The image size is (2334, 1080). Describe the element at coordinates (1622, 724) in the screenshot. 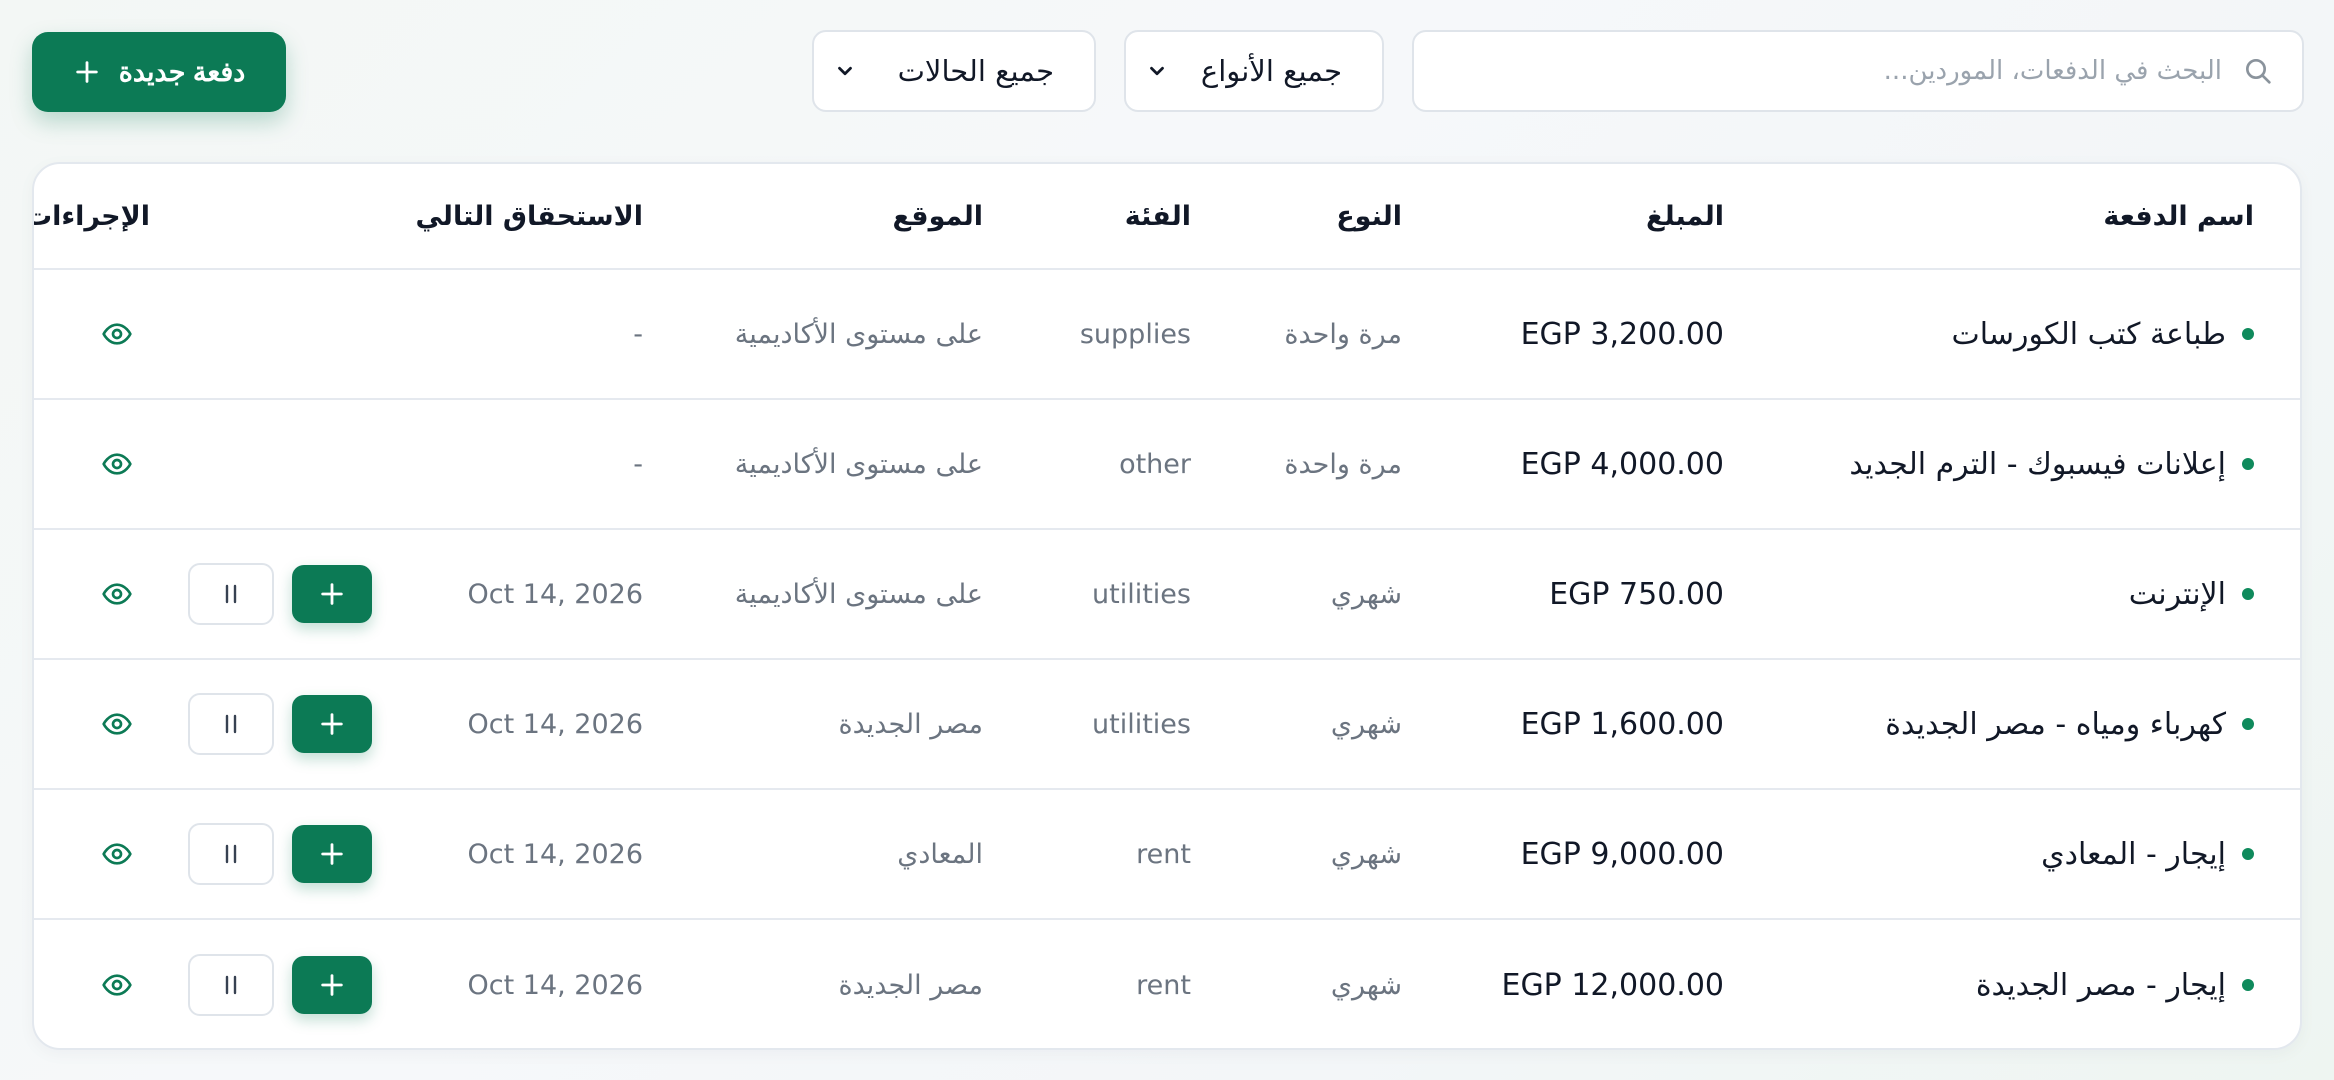

I see `payment-amount: EGP 1,600.00` at that location.